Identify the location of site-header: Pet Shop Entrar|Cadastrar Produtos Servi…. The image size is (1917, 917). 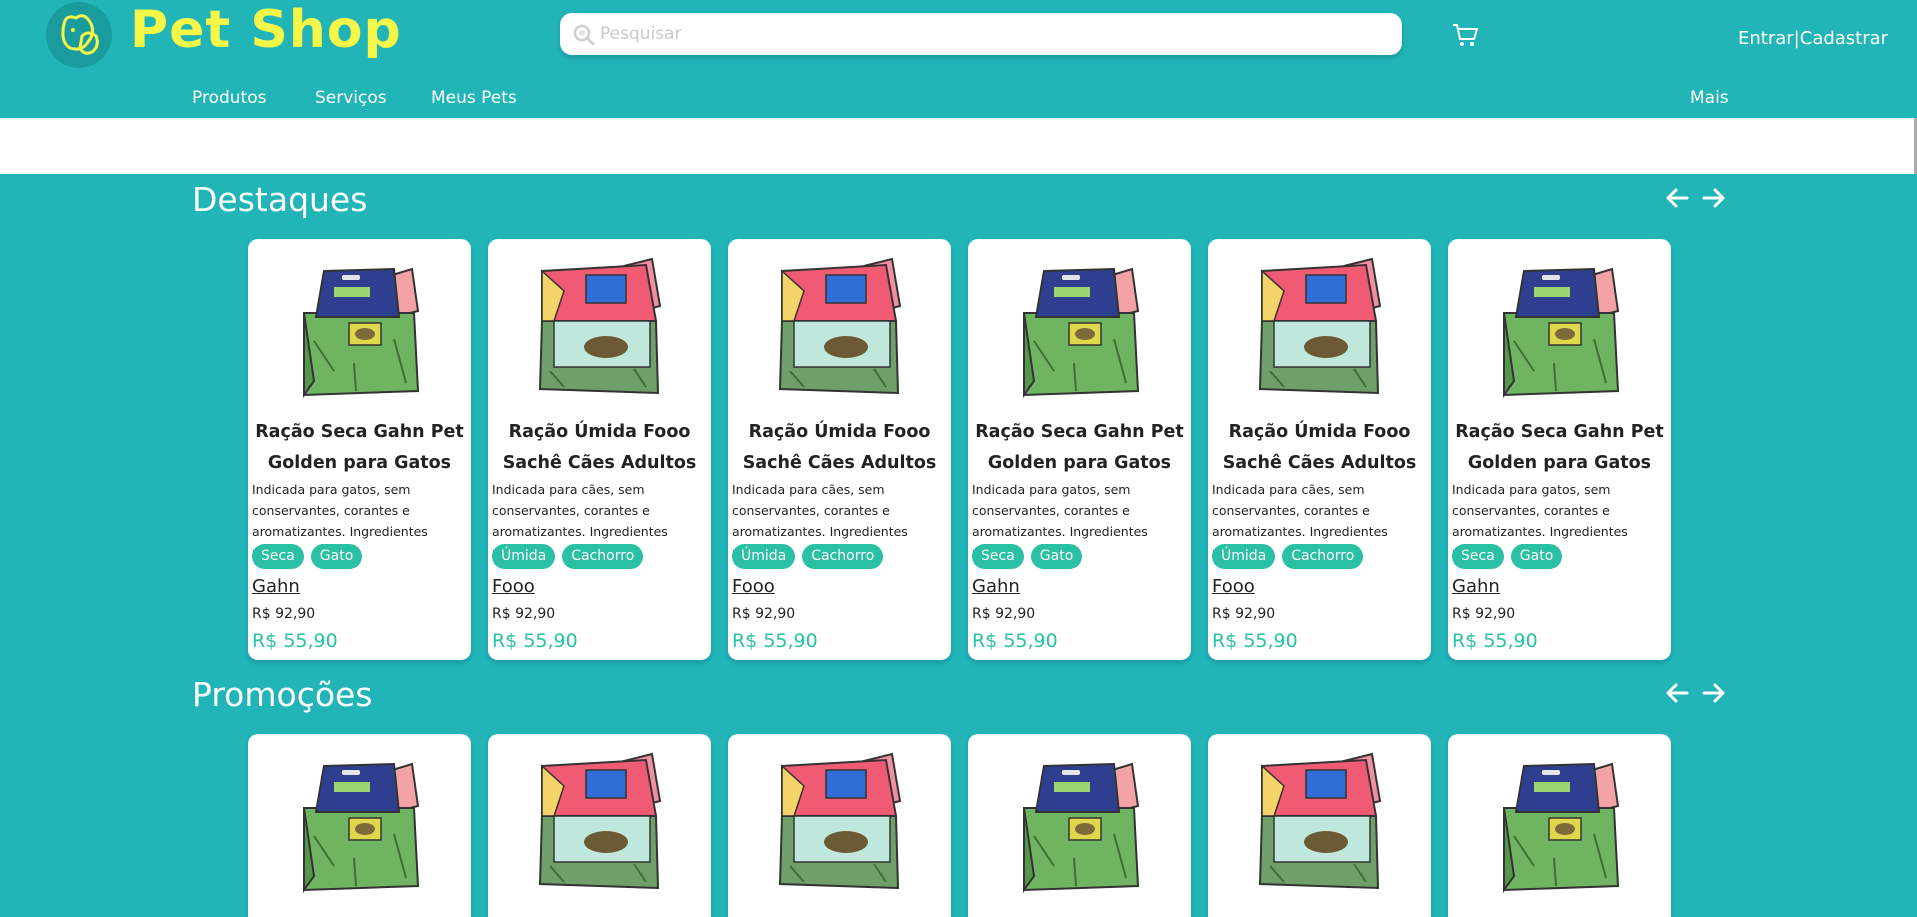
(958, 59).